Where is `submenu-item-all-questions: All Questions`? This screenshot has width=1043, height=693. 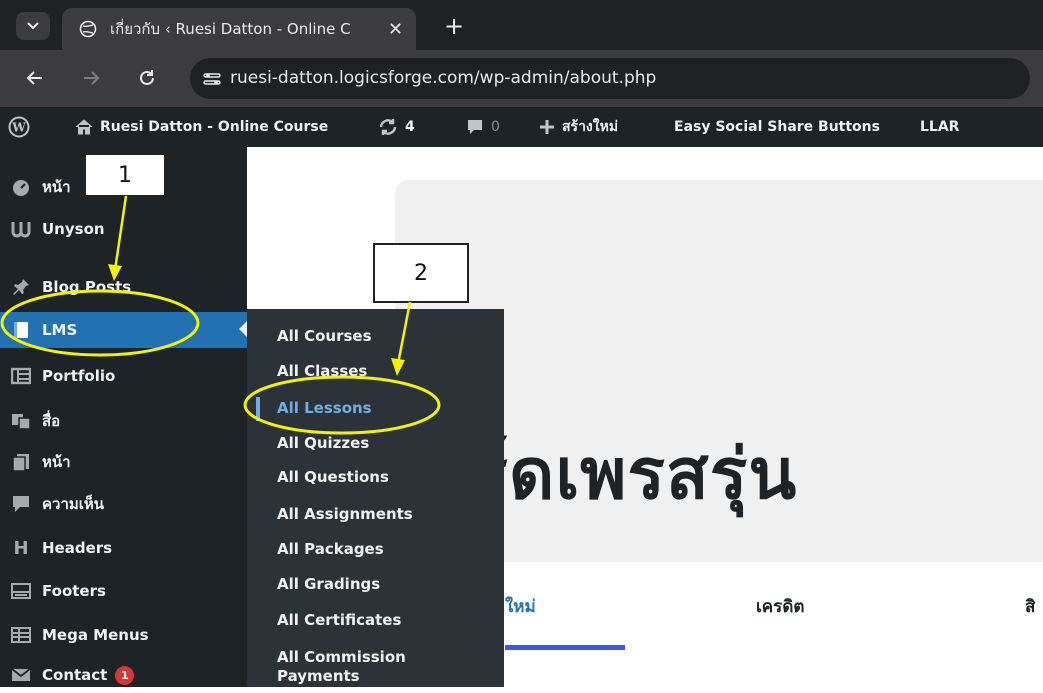
submenu-item-all-questions: All Questions is located at coordinates (375, 477).